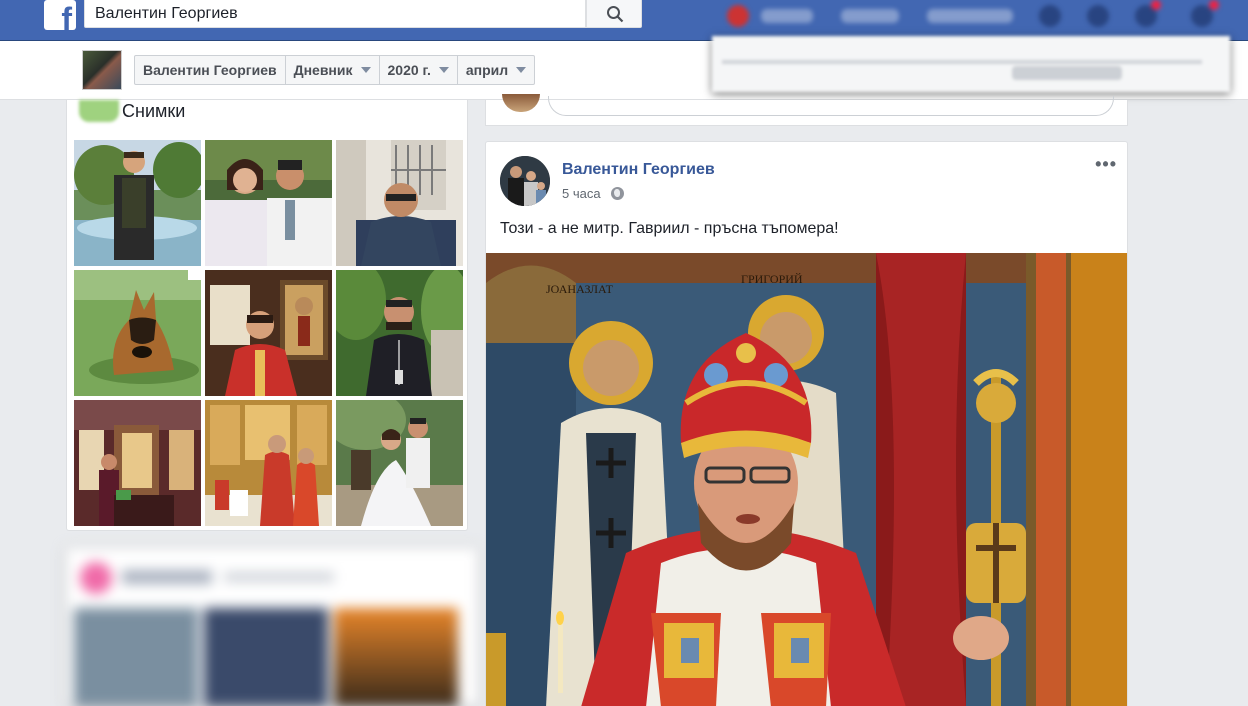  I want to click on post-author-avatar, so click(525, 181).